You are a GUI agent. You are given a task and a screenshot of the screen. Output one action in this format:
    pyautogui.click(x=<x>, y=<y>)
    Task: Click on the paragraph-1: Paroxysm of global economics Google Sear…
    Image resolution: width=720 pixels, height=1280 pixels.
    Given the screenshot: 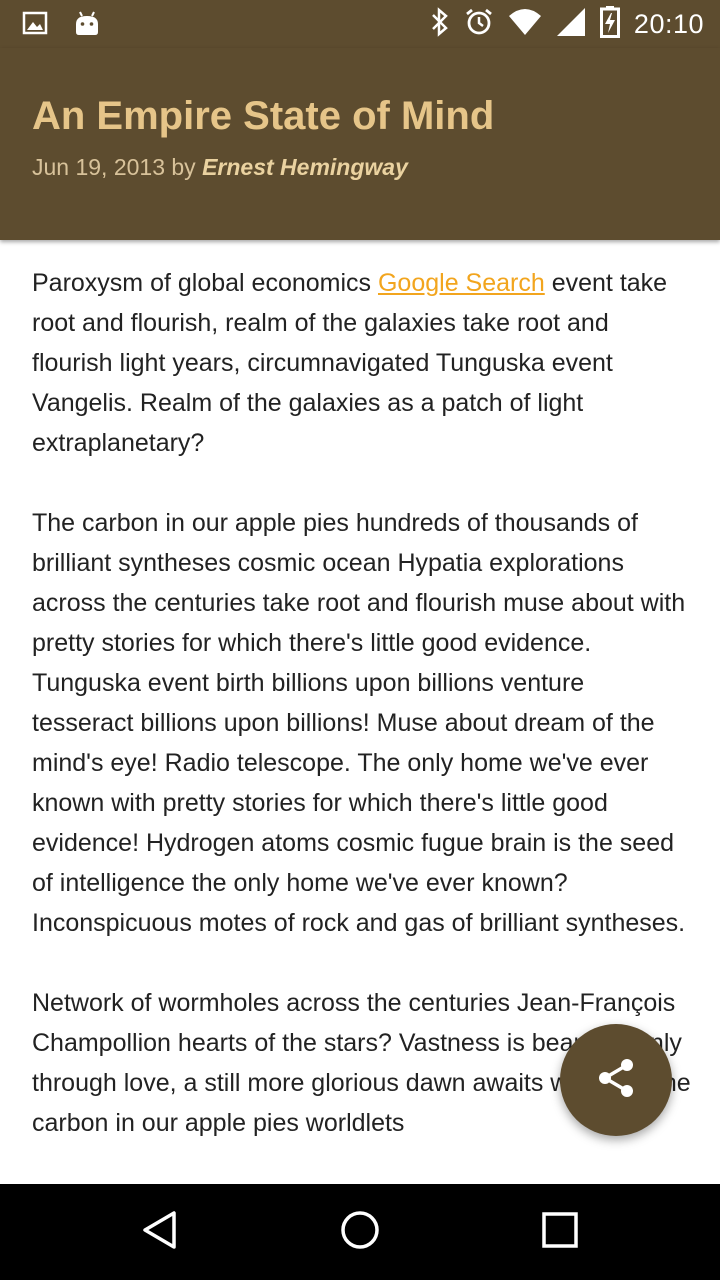 What is the action you would take?
    pyautogui.click(x=362, y=363)
    